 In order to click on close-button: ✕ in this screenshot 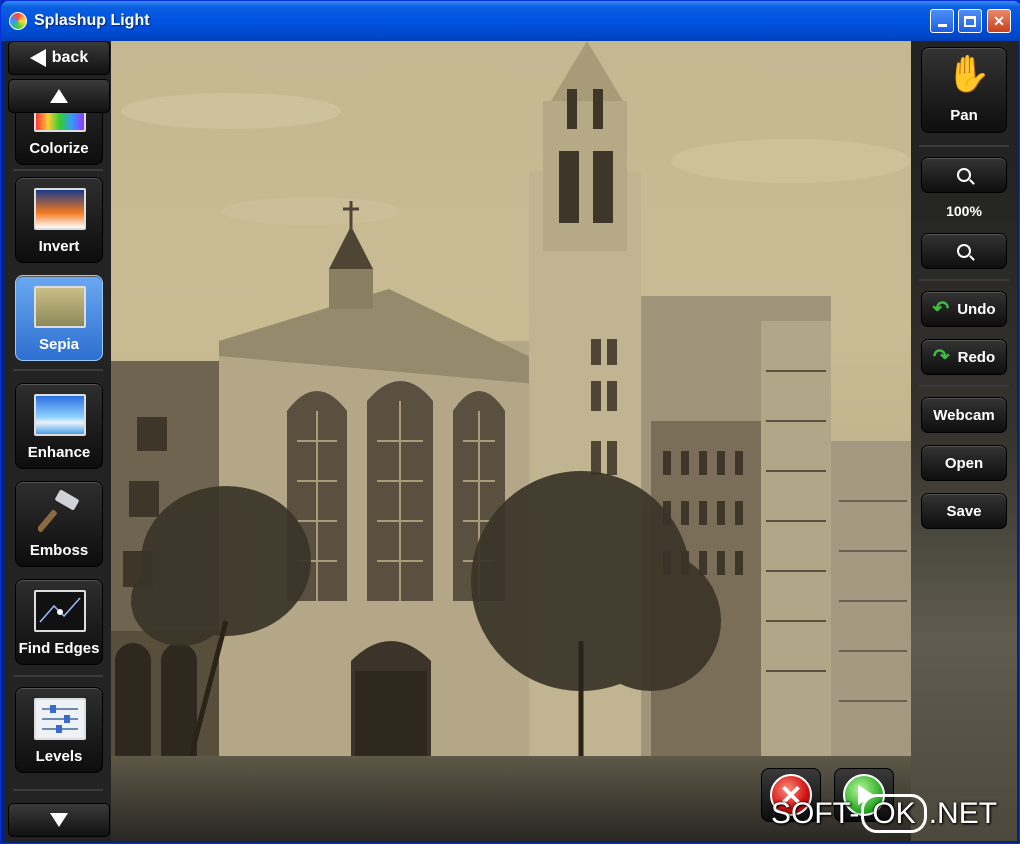, I will do `click(999, 21)`.